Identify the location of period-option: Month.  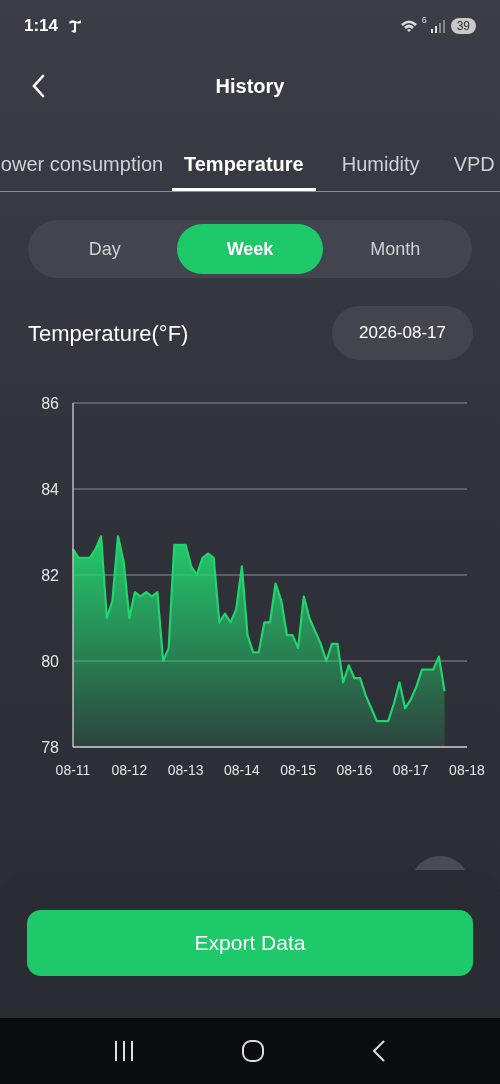
(395, 249).